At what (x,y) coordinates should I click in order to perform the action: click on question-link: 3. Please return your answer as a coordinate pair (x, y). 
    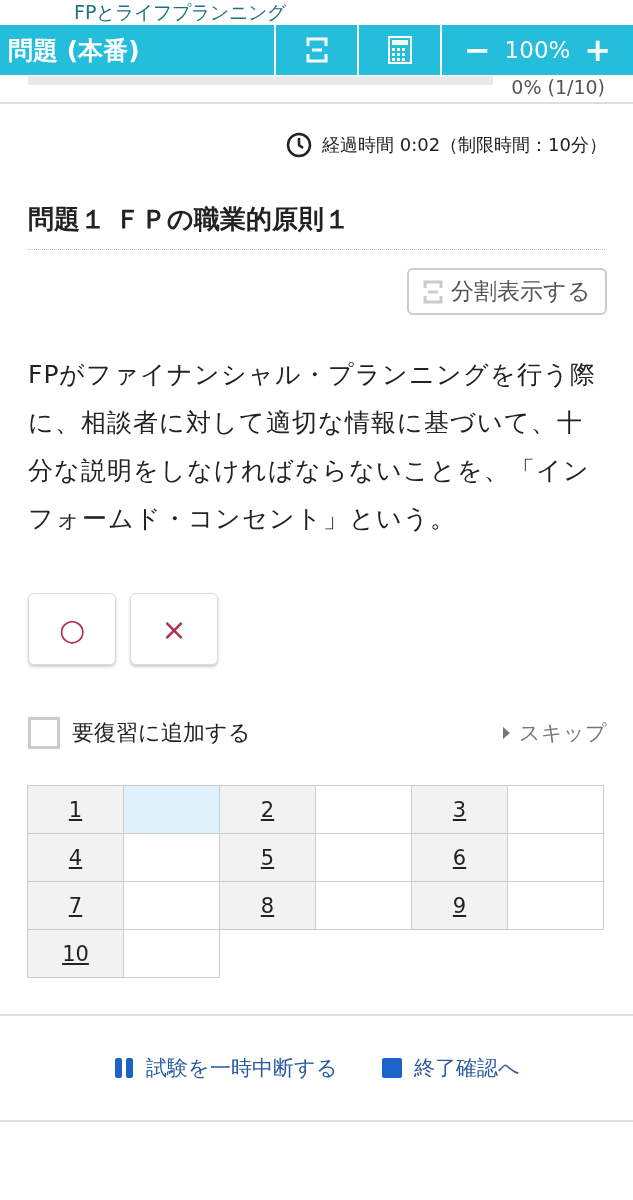
    Looking at the image, I should click on (459, 809).